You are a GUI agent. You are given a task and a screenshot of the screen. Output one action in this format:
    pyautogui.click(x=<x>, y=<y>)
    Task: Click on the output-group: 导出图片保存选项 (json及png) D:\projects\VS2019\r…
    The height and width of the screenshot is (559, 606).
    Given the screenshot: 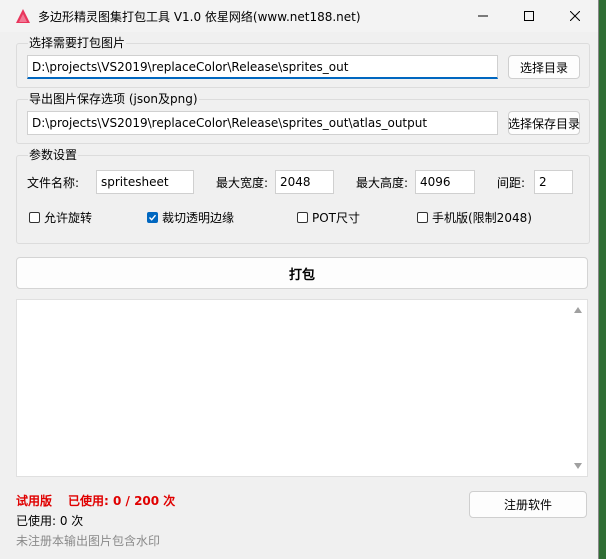 What is the action you would take?
    pyautogui.click(x=303, y=117)
    